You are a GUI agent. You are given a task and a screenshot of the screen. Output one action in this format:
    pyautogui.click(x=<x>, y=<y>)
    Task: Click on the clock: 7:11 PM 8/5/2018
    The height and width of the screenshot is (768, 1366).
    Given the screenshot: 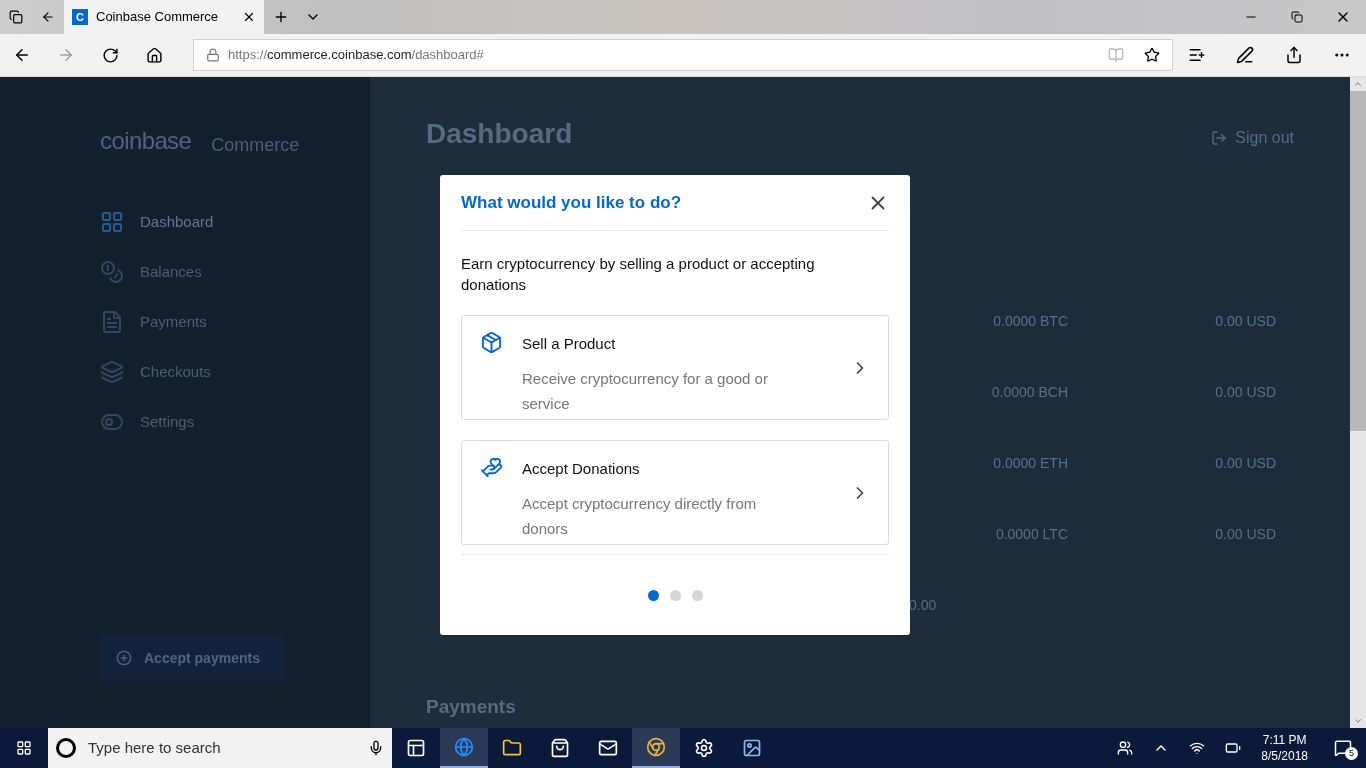 What is the action you would take?
    pyautogui.click(x=1284, y=748)
    